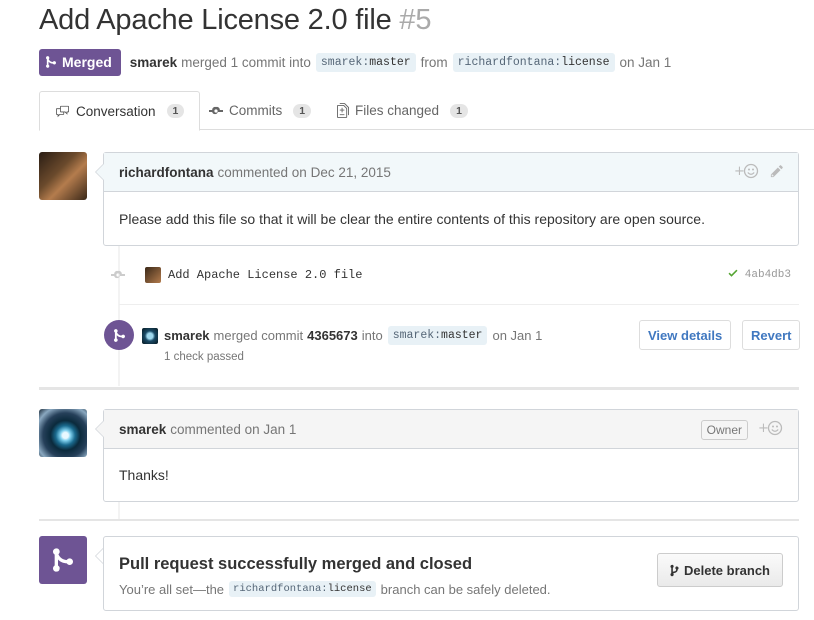  I want to click on head-ref: richardfontana:license, so click(533, 62).